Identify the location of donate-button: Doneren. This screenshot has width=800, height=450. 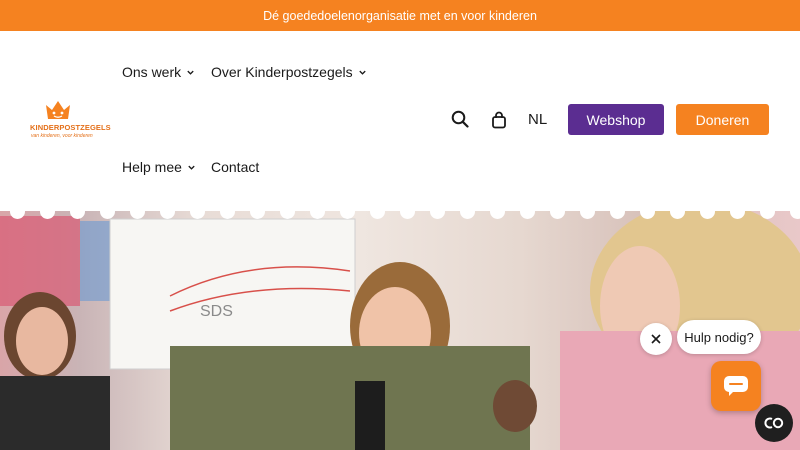
(722, 119).